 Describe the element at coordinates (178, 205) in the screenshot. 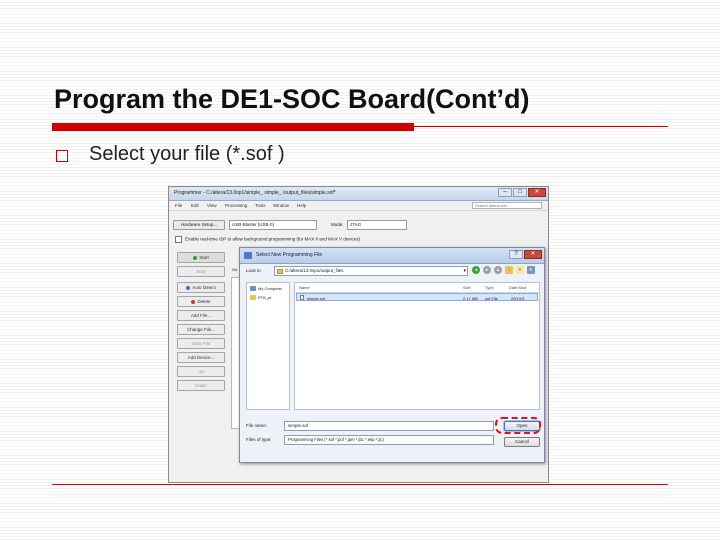

I see `menu-file: File` at that location.